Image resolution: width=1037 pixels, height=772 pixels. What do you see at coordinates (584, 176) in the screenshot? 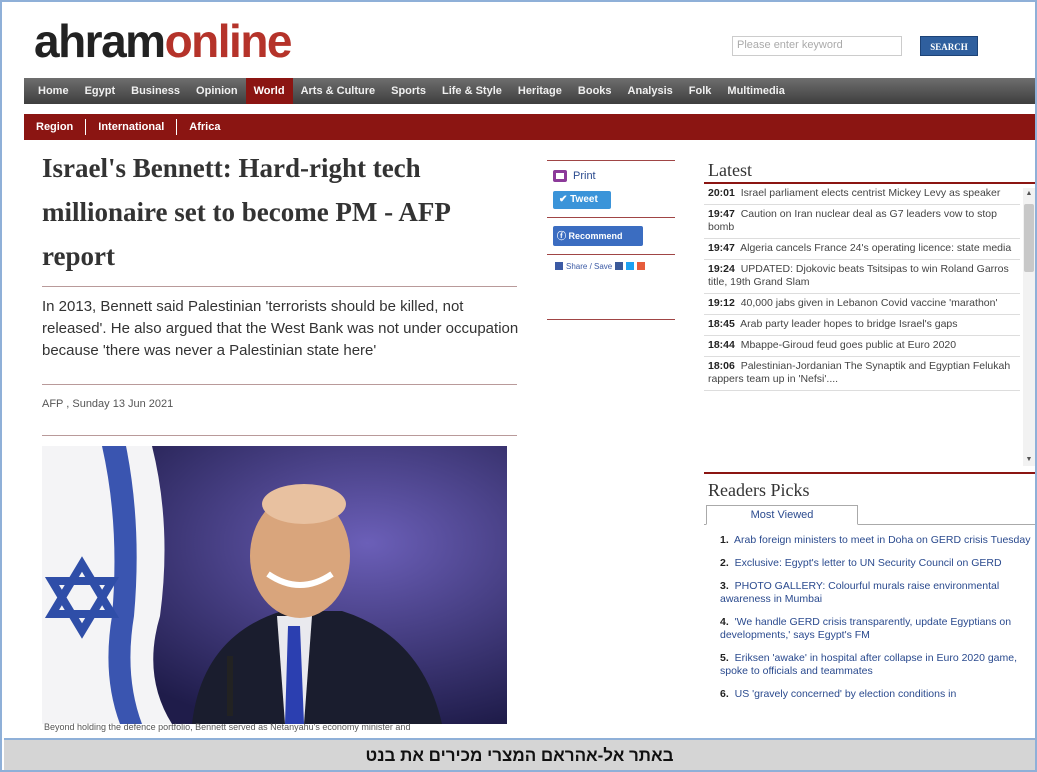
I see `print-label: Print` at bounding box center [584, 176].